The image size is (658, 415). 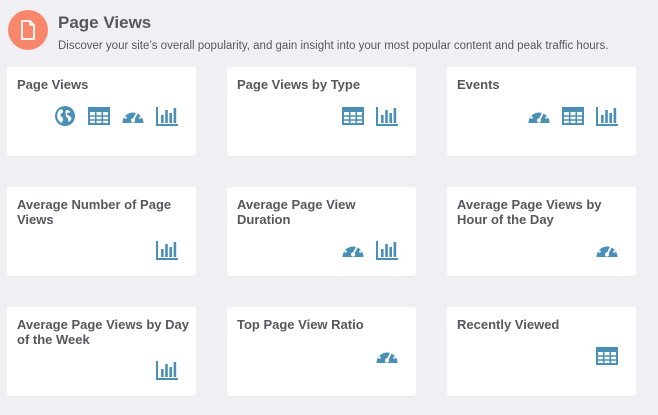 I want to click on card-title: Events, so click(x=478, y=84).